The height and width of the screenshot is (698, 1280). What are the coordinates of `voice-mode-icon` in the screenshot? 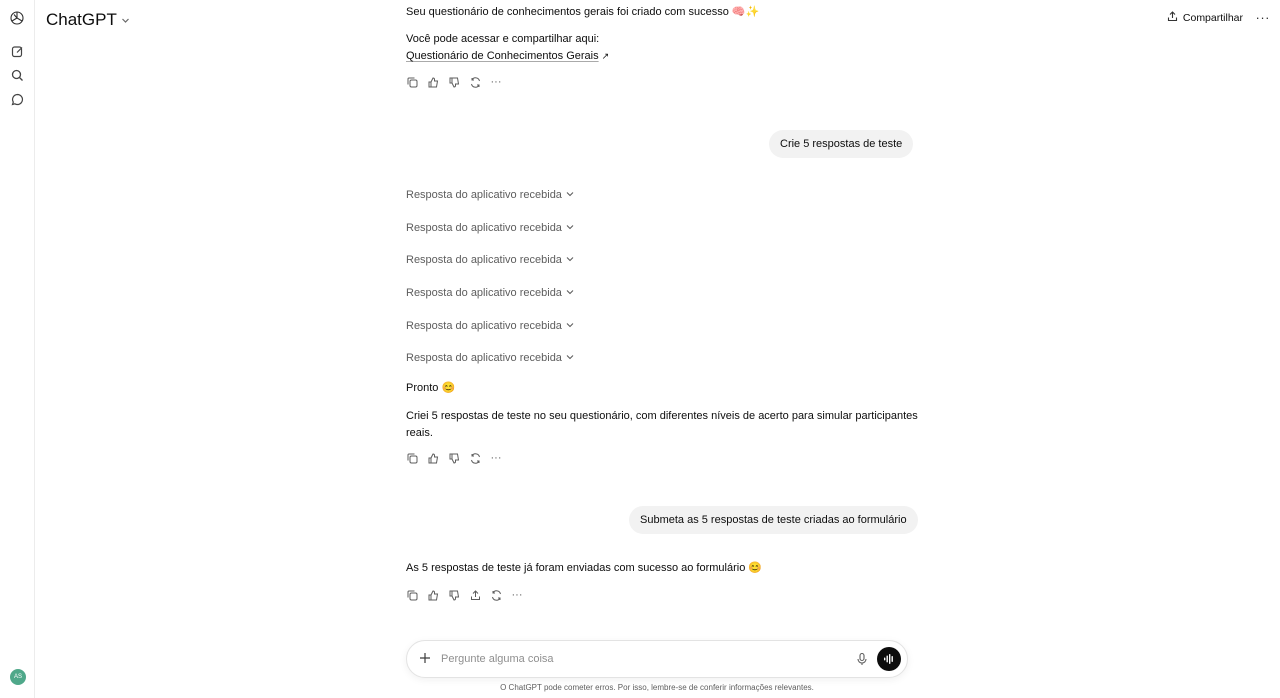 It's located at (889, 659).